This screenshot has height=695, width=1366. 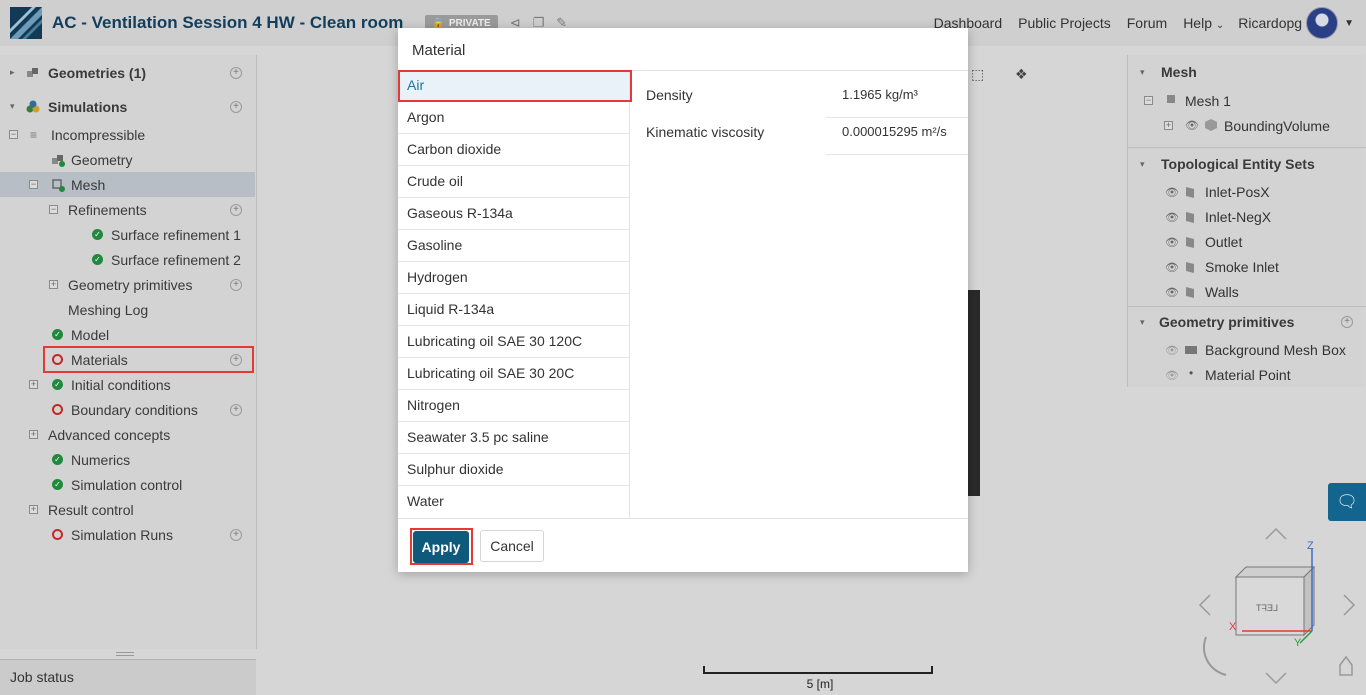 What do you see at coordinates (1021, 74) in the screenshot?
I see `mesh-view-icon: ❖` at bounding box center [1021, 74].